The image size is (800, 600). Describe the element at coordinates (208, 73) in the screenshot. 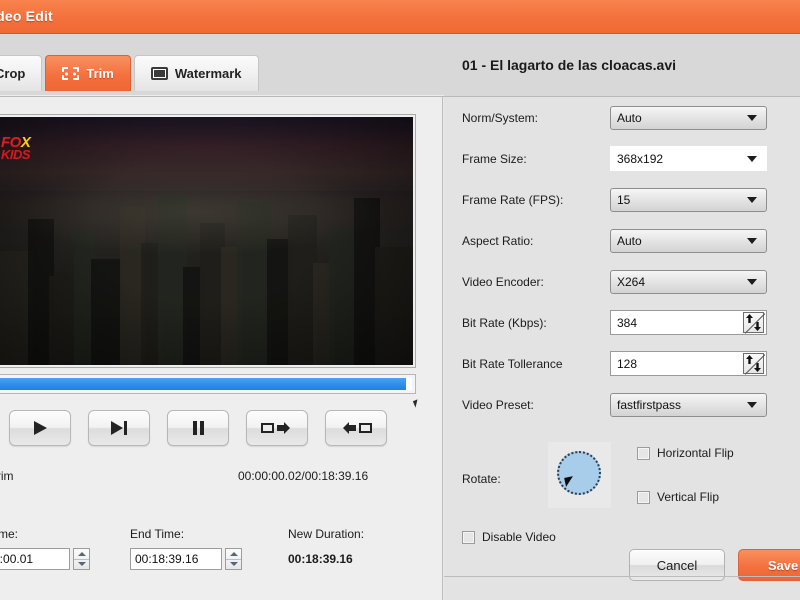

I see `tab-watermark-label: Watermark` at that location.